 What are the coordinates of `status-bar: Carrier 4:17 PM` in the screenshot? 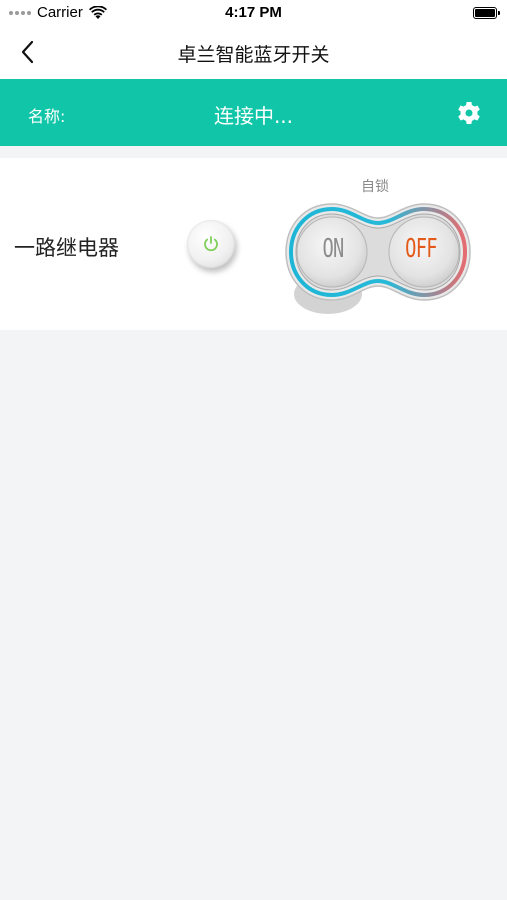 It's located at (253, 13).